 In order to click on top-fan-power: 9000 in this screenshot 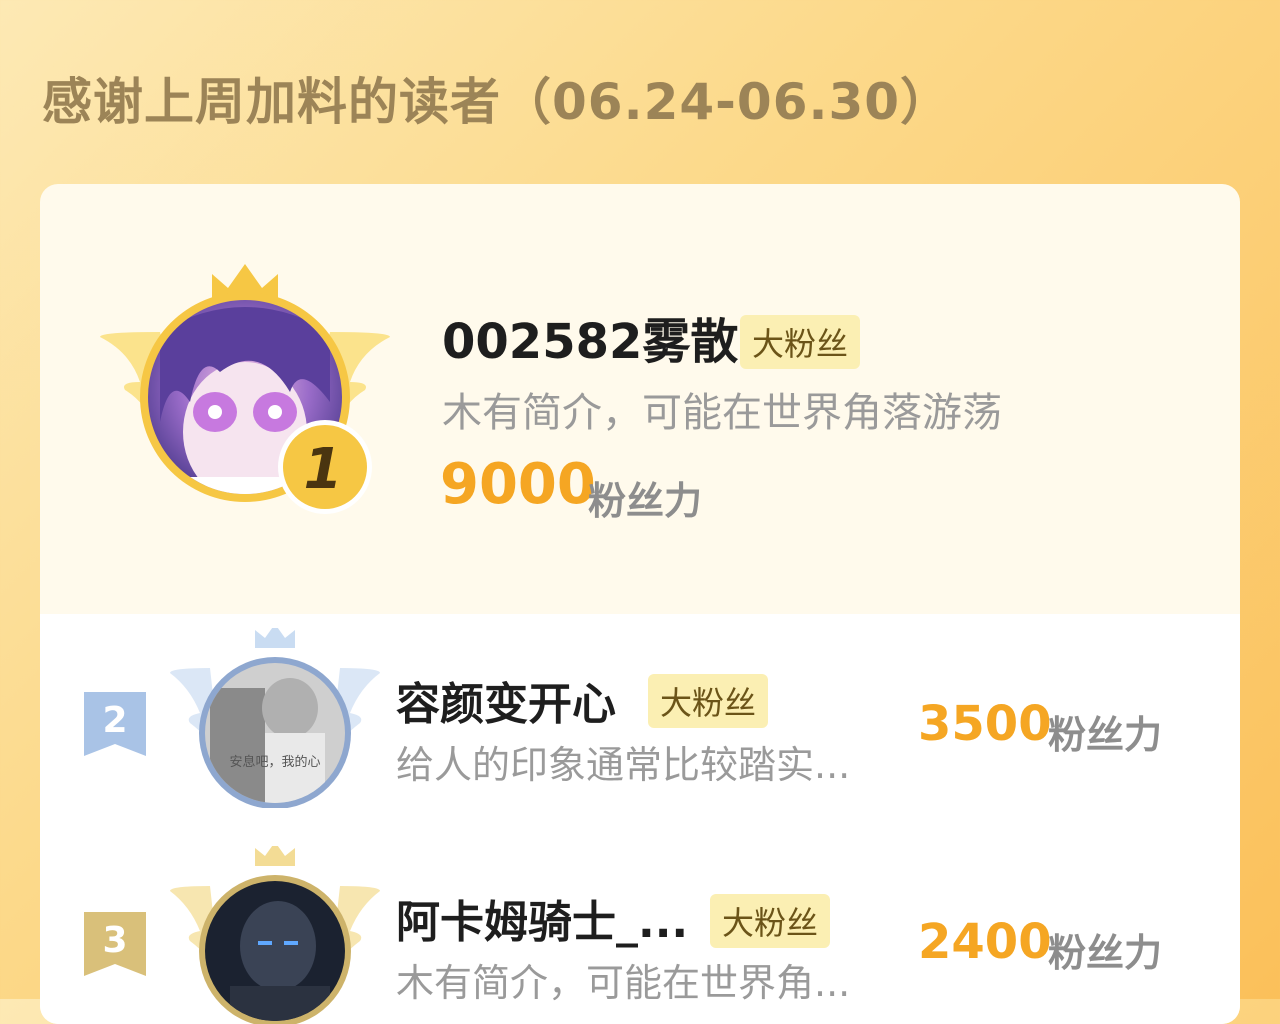, I will do `click(518, 484)`.